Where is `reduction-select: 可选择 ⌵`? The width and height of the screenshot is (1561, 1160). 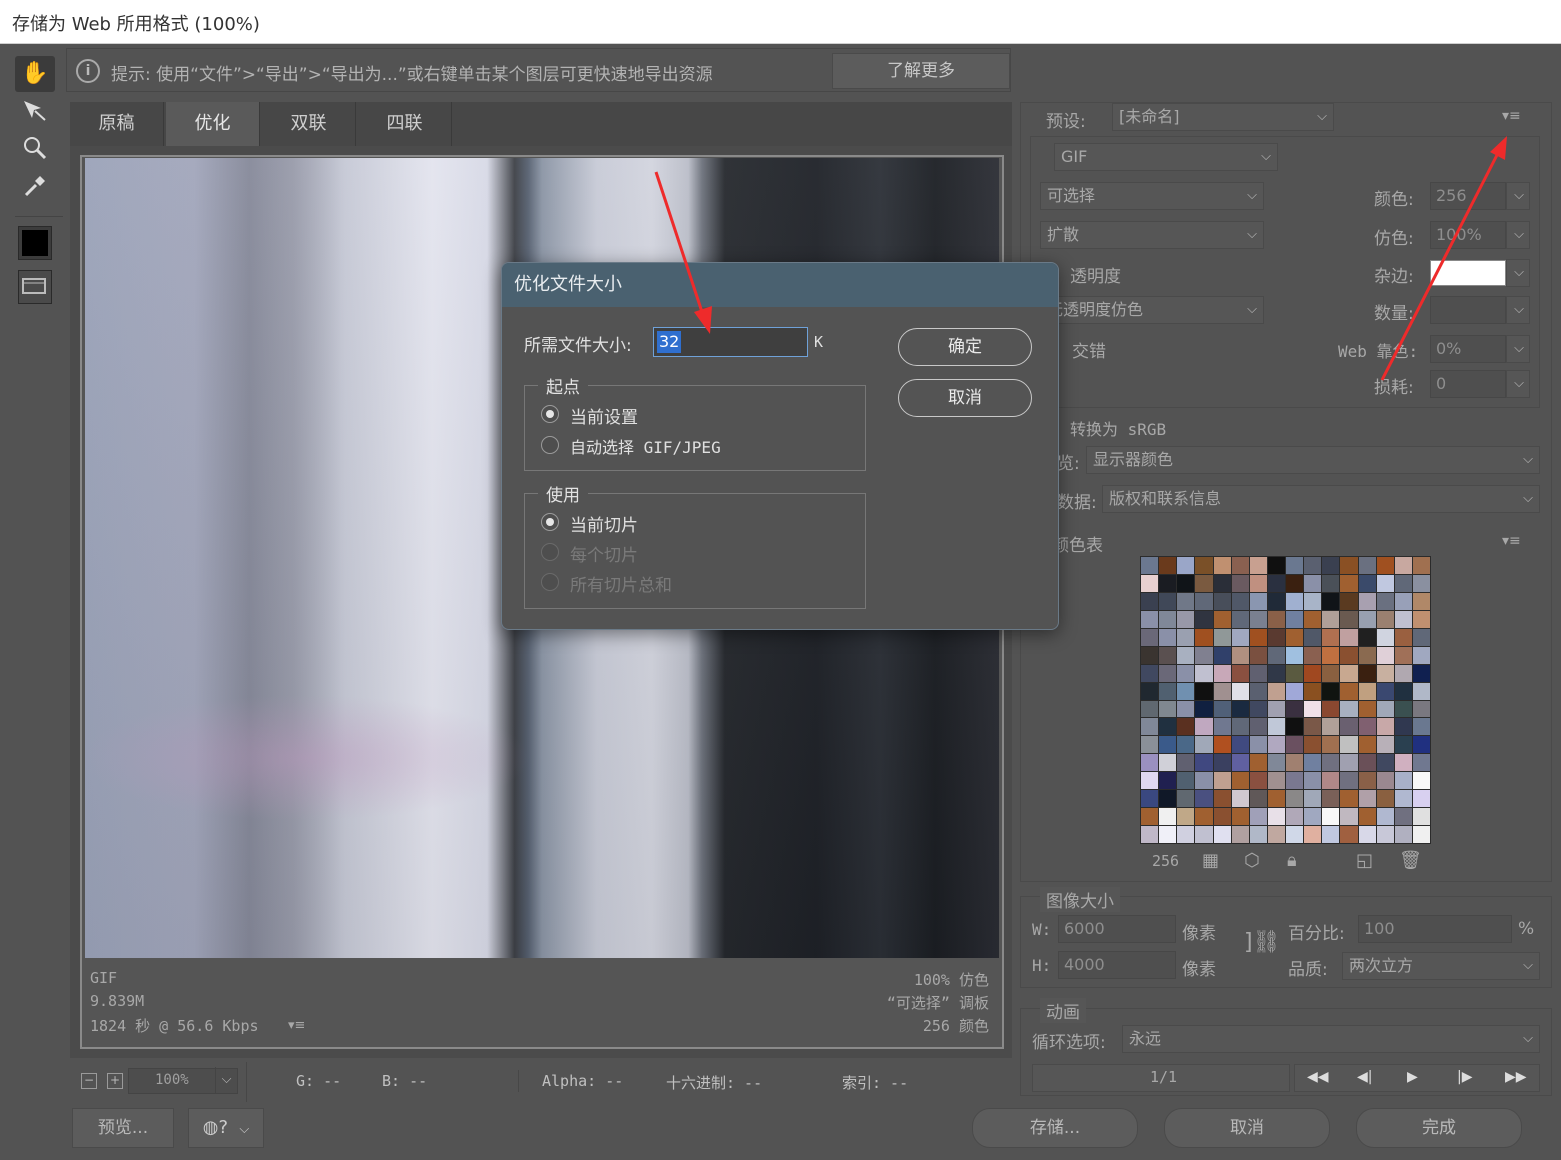 reduction-select: 可选择 ⌵ is located at coordinates (1152, 196).